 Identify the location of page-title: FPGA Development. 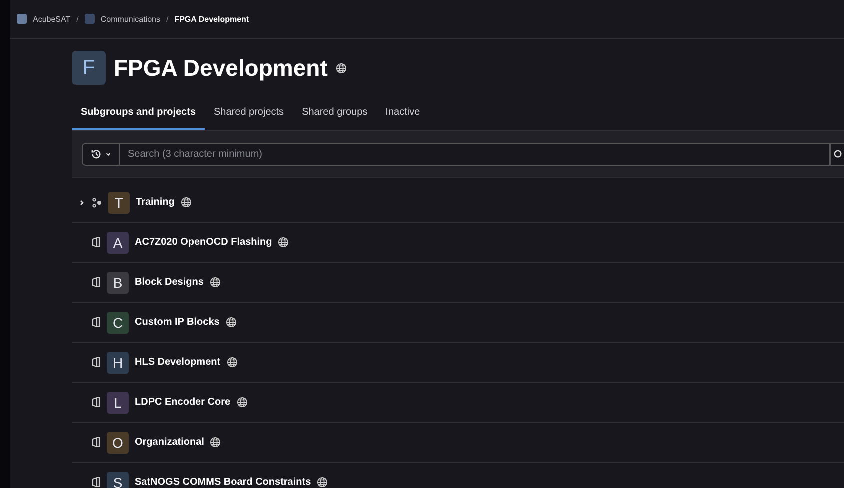
(221, 68).